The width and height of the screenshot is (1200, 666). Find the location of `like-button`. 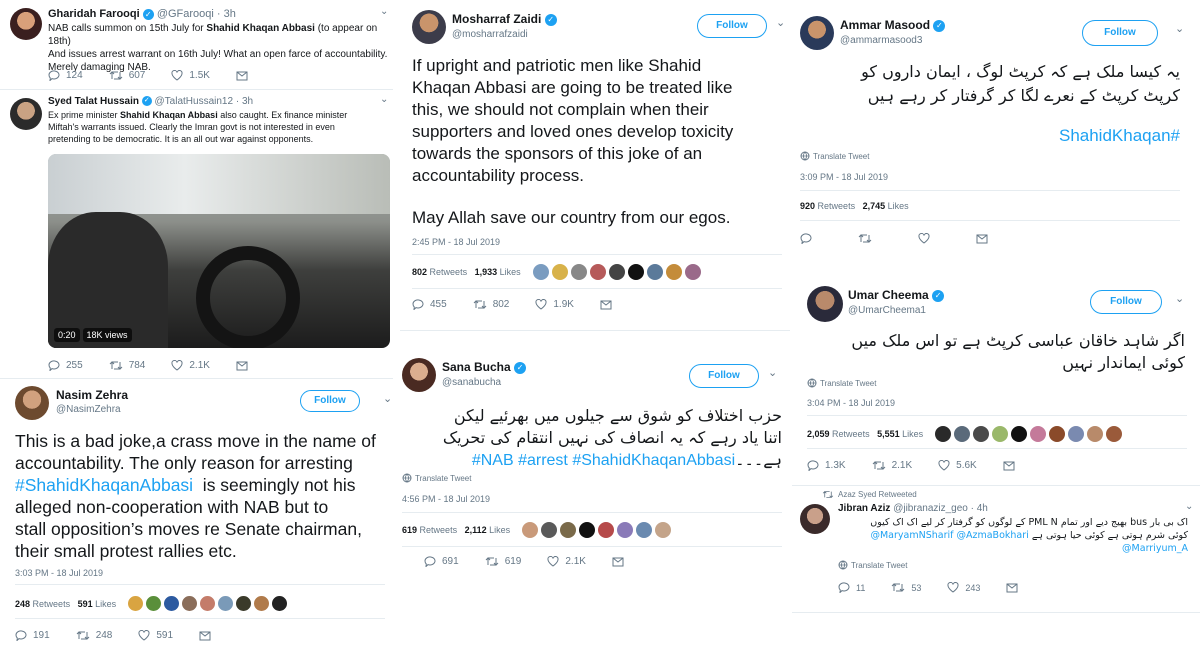

like-button is located at coordinates (927, 238).